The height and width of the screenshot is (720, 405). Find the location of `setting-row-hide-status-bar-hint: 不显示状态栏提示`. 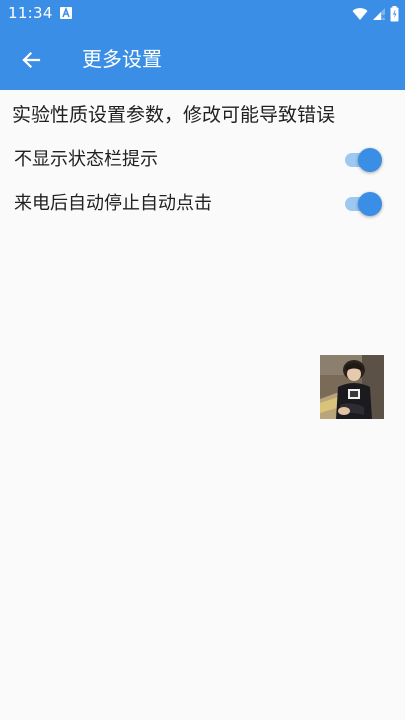

setting-row-hide-status-bar-hint: 不显示状态栏提示 is located at coordinates (202, 160).